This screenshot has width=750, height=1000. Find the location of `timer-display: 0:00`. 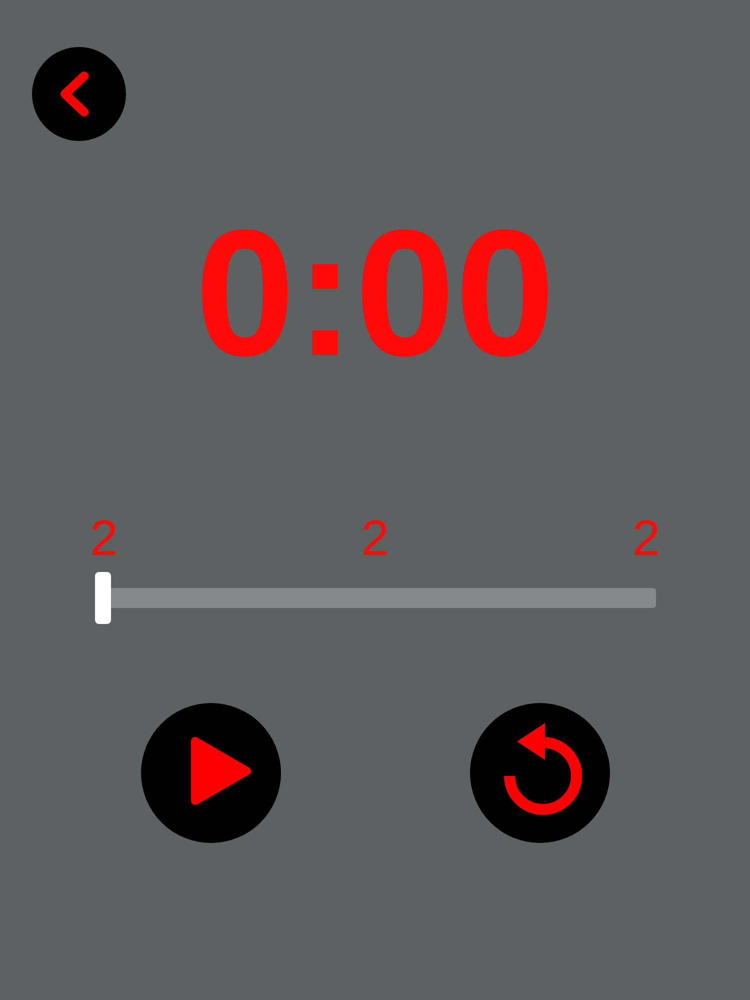

timer-display: 0:00 is located at coordinates (375, 294).